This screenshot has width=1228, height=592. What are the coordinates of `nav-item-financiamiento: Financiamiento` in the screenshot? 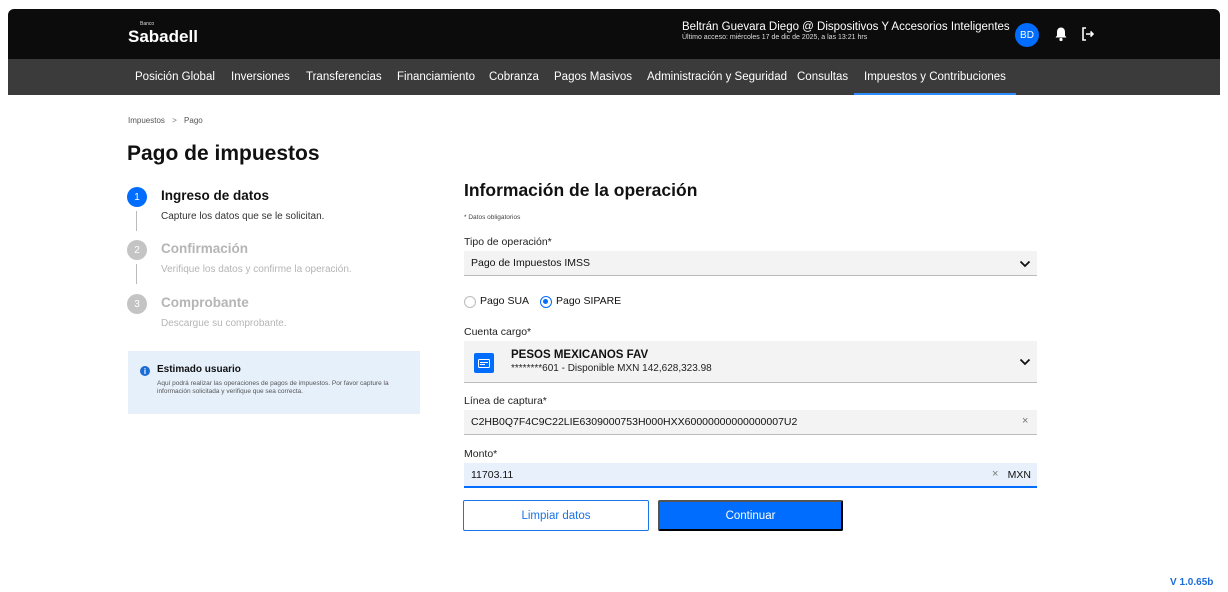 It's located at (436, 77).